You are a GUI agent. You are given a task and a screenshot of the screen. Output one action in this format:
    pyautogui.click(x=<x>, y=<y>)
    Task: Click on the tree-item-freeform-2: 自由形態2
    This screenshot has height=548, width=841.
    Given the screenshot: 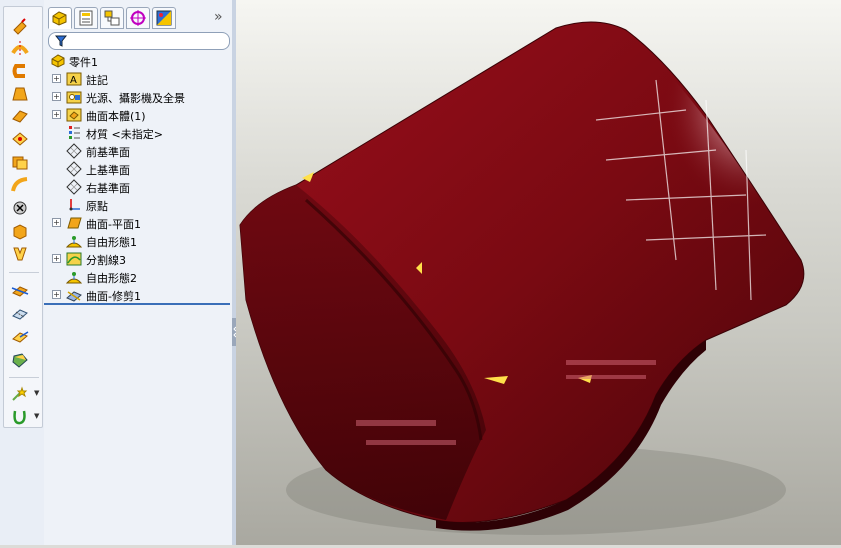 What is the action you would take?
    pyautogui.click(x=137, y=277)
    